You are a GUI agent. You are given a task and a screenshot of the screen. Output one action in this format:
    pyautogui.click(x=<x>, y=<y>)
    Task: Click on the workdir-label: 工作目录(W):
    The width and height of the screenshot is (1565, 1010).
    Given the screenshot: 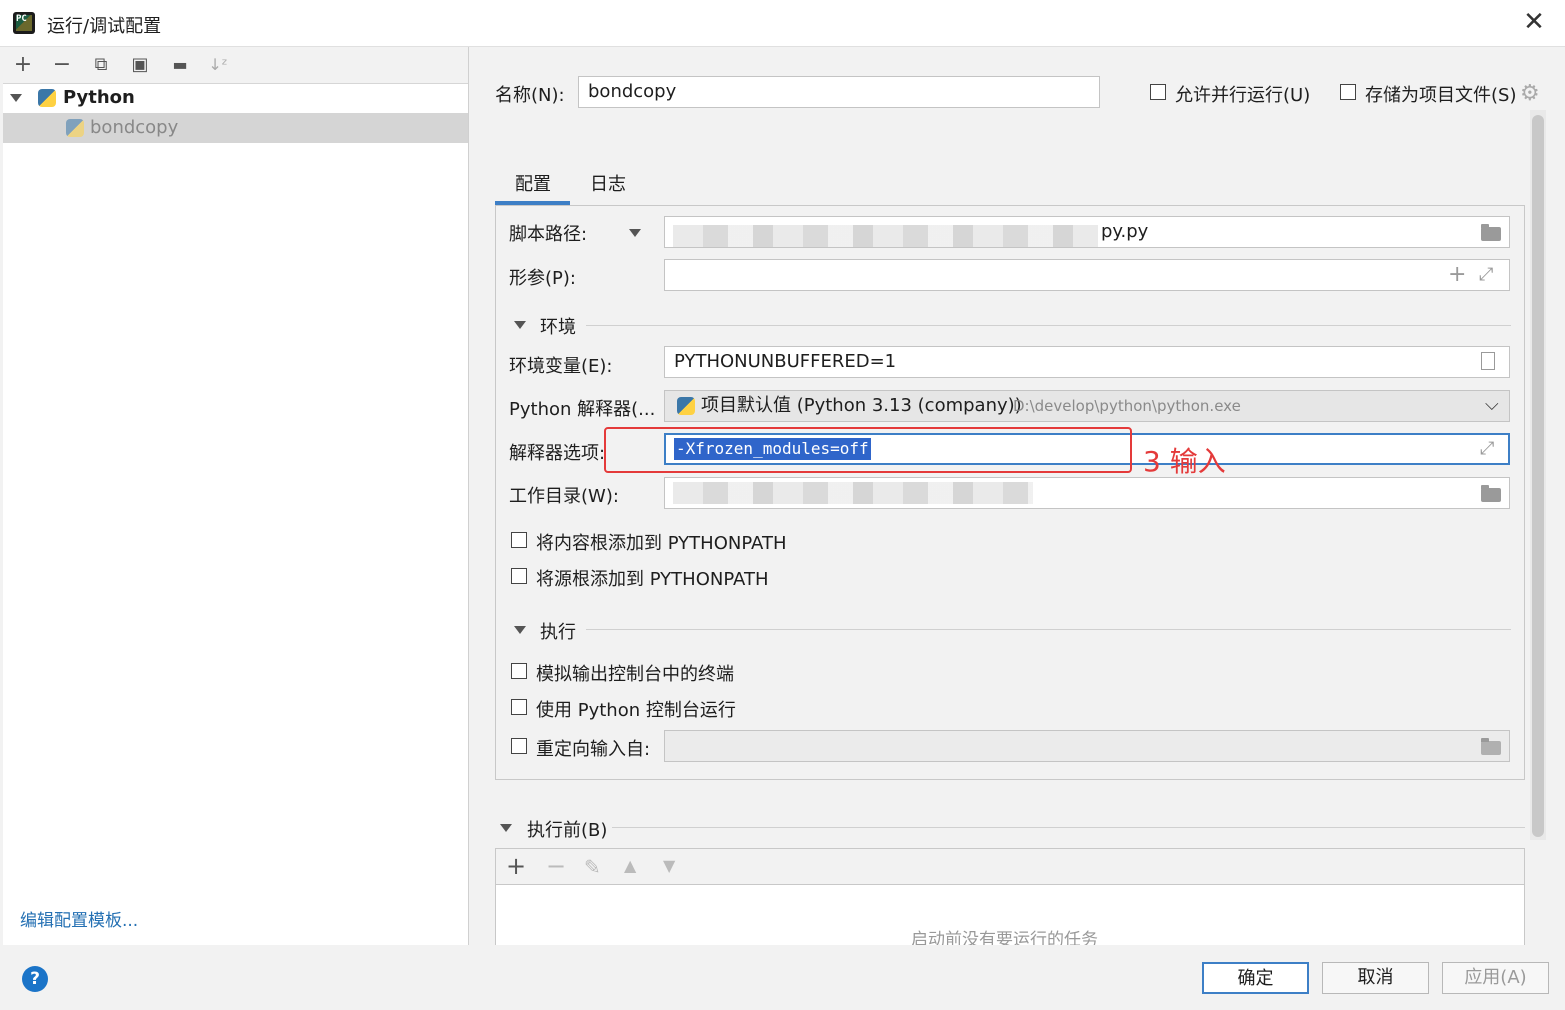 What is the action you would take?
    pyautogui.click(x=564, y=496)
    